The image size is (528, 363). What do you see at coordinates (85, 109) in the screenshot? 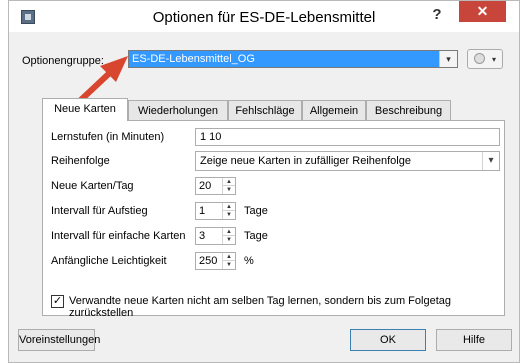
I see `tab-new-cards: Neue Karten` at bounding box center [85, 109].